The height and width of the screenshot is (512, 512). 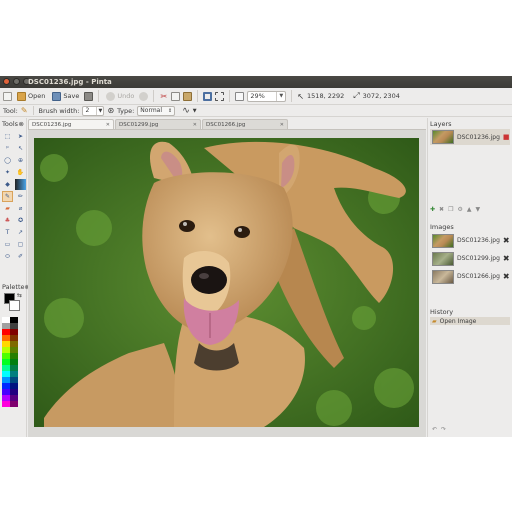 I want to click on tools-header-label: Tools, so click(x=10, y=124).